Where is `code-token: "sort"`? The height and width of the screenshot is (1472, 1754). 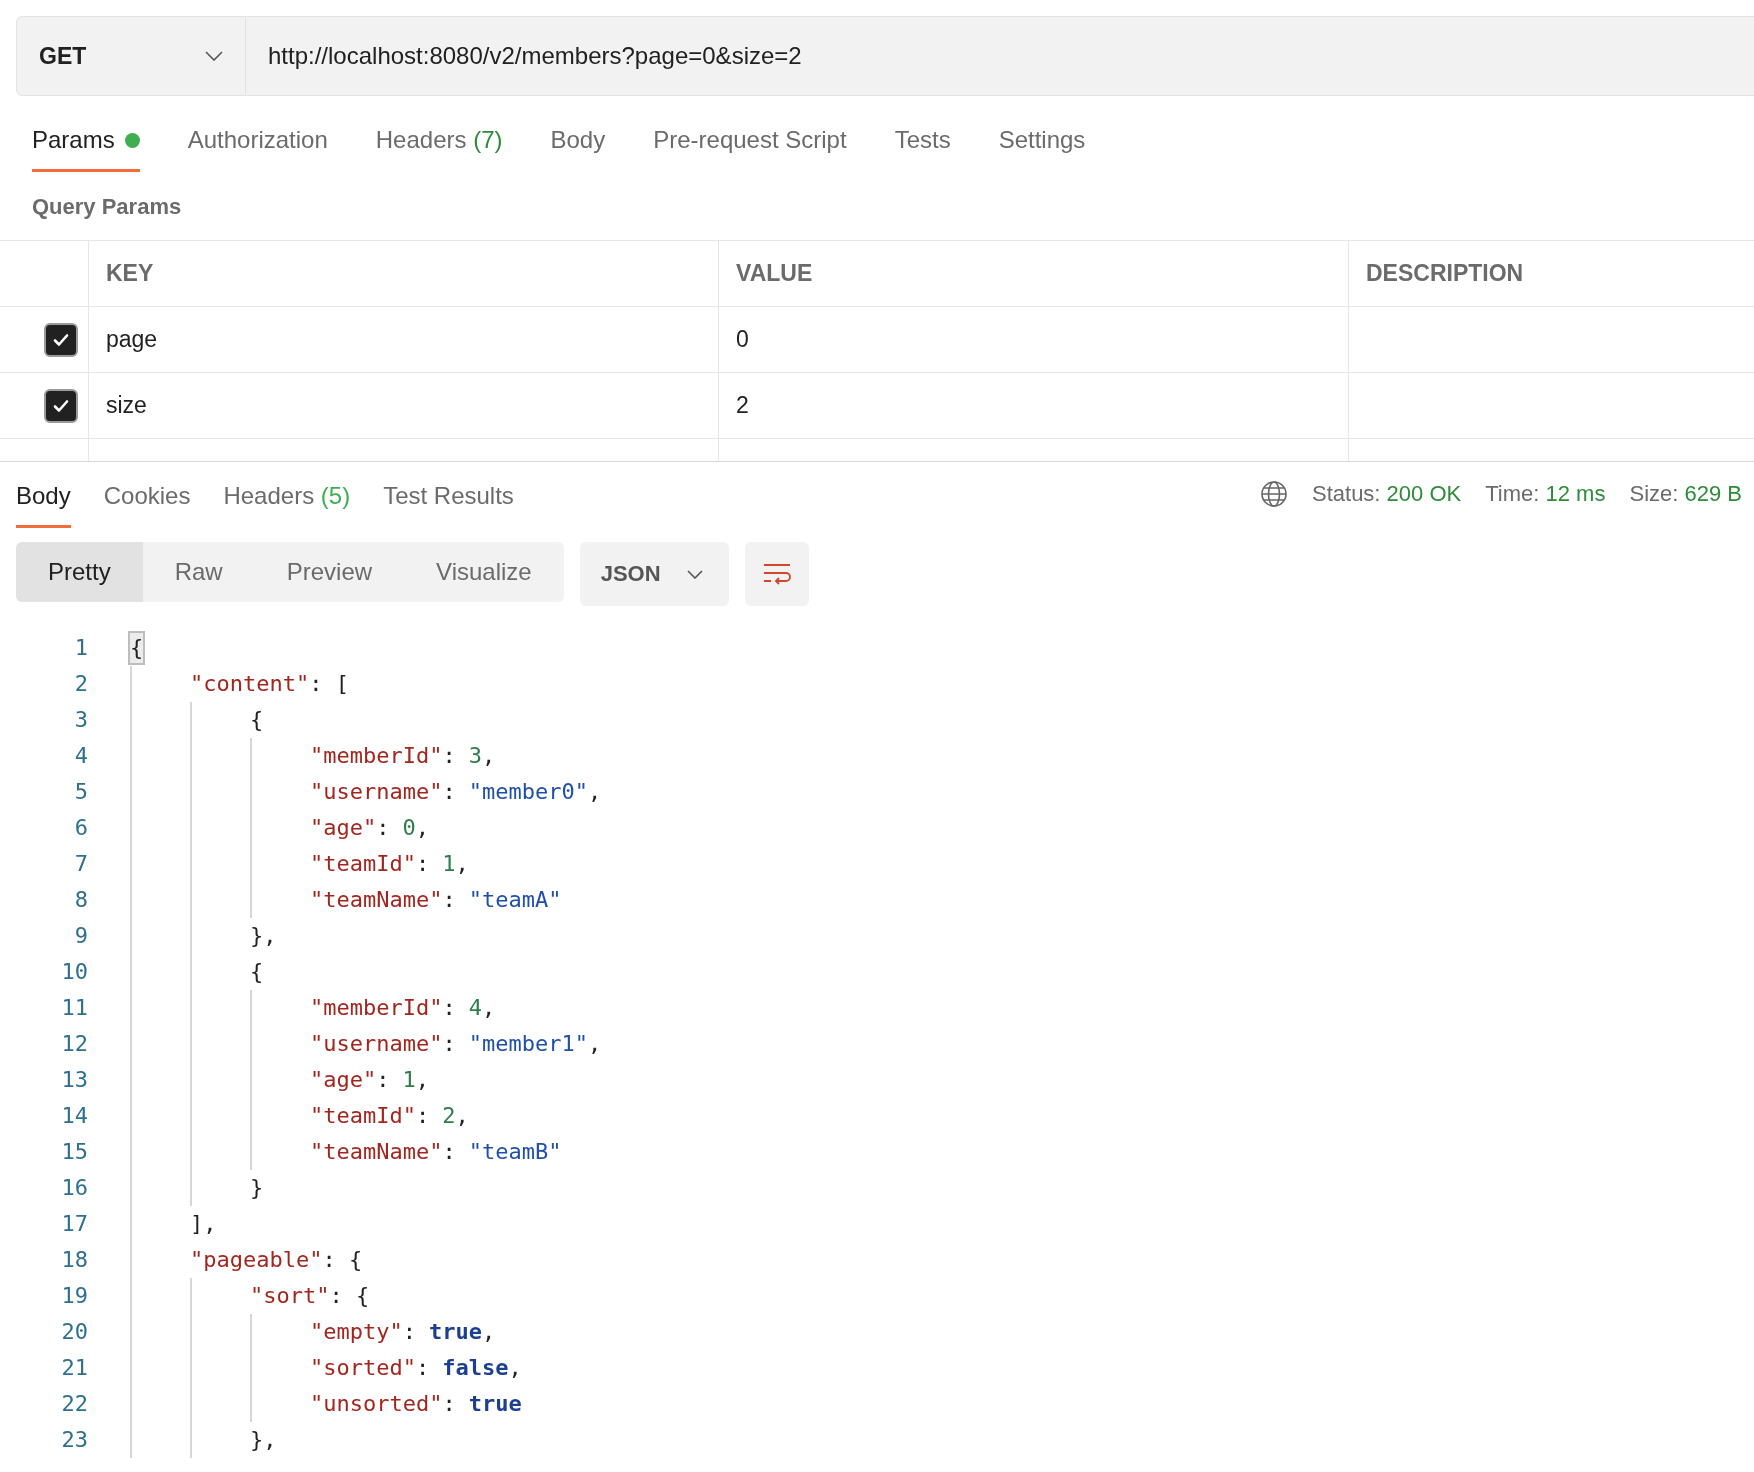
code-token: "sort" is located at coordinates (290, 1296).